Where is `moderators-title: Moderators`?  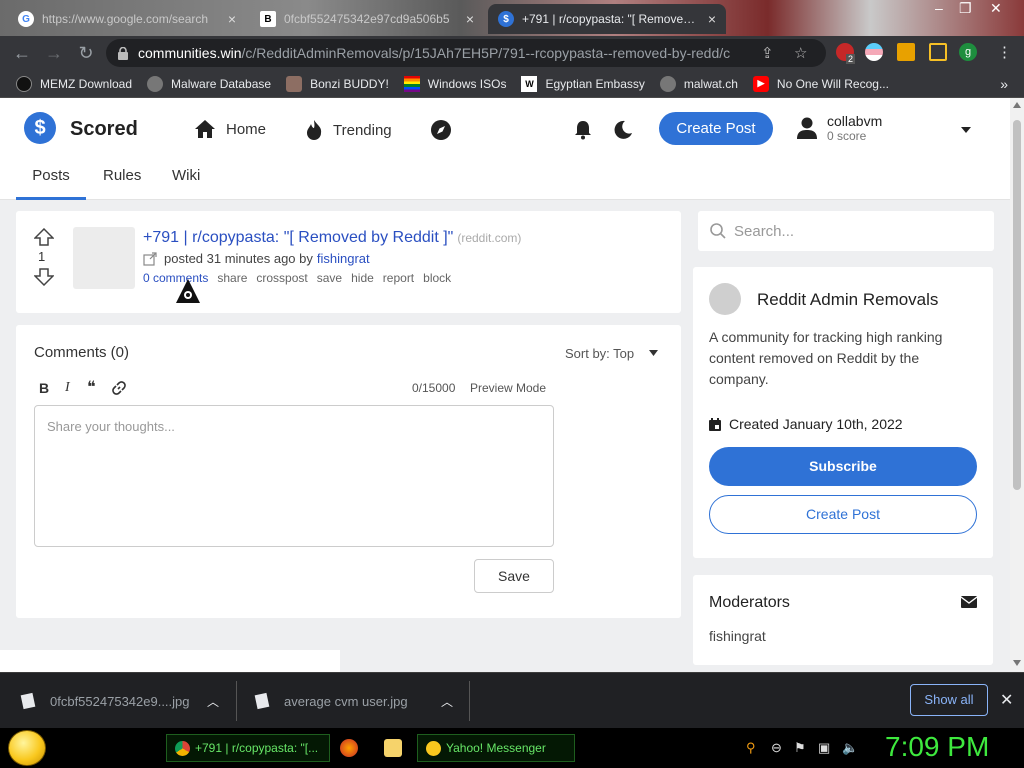 moderators-title: Moderators is located at coordinates (749, 602).